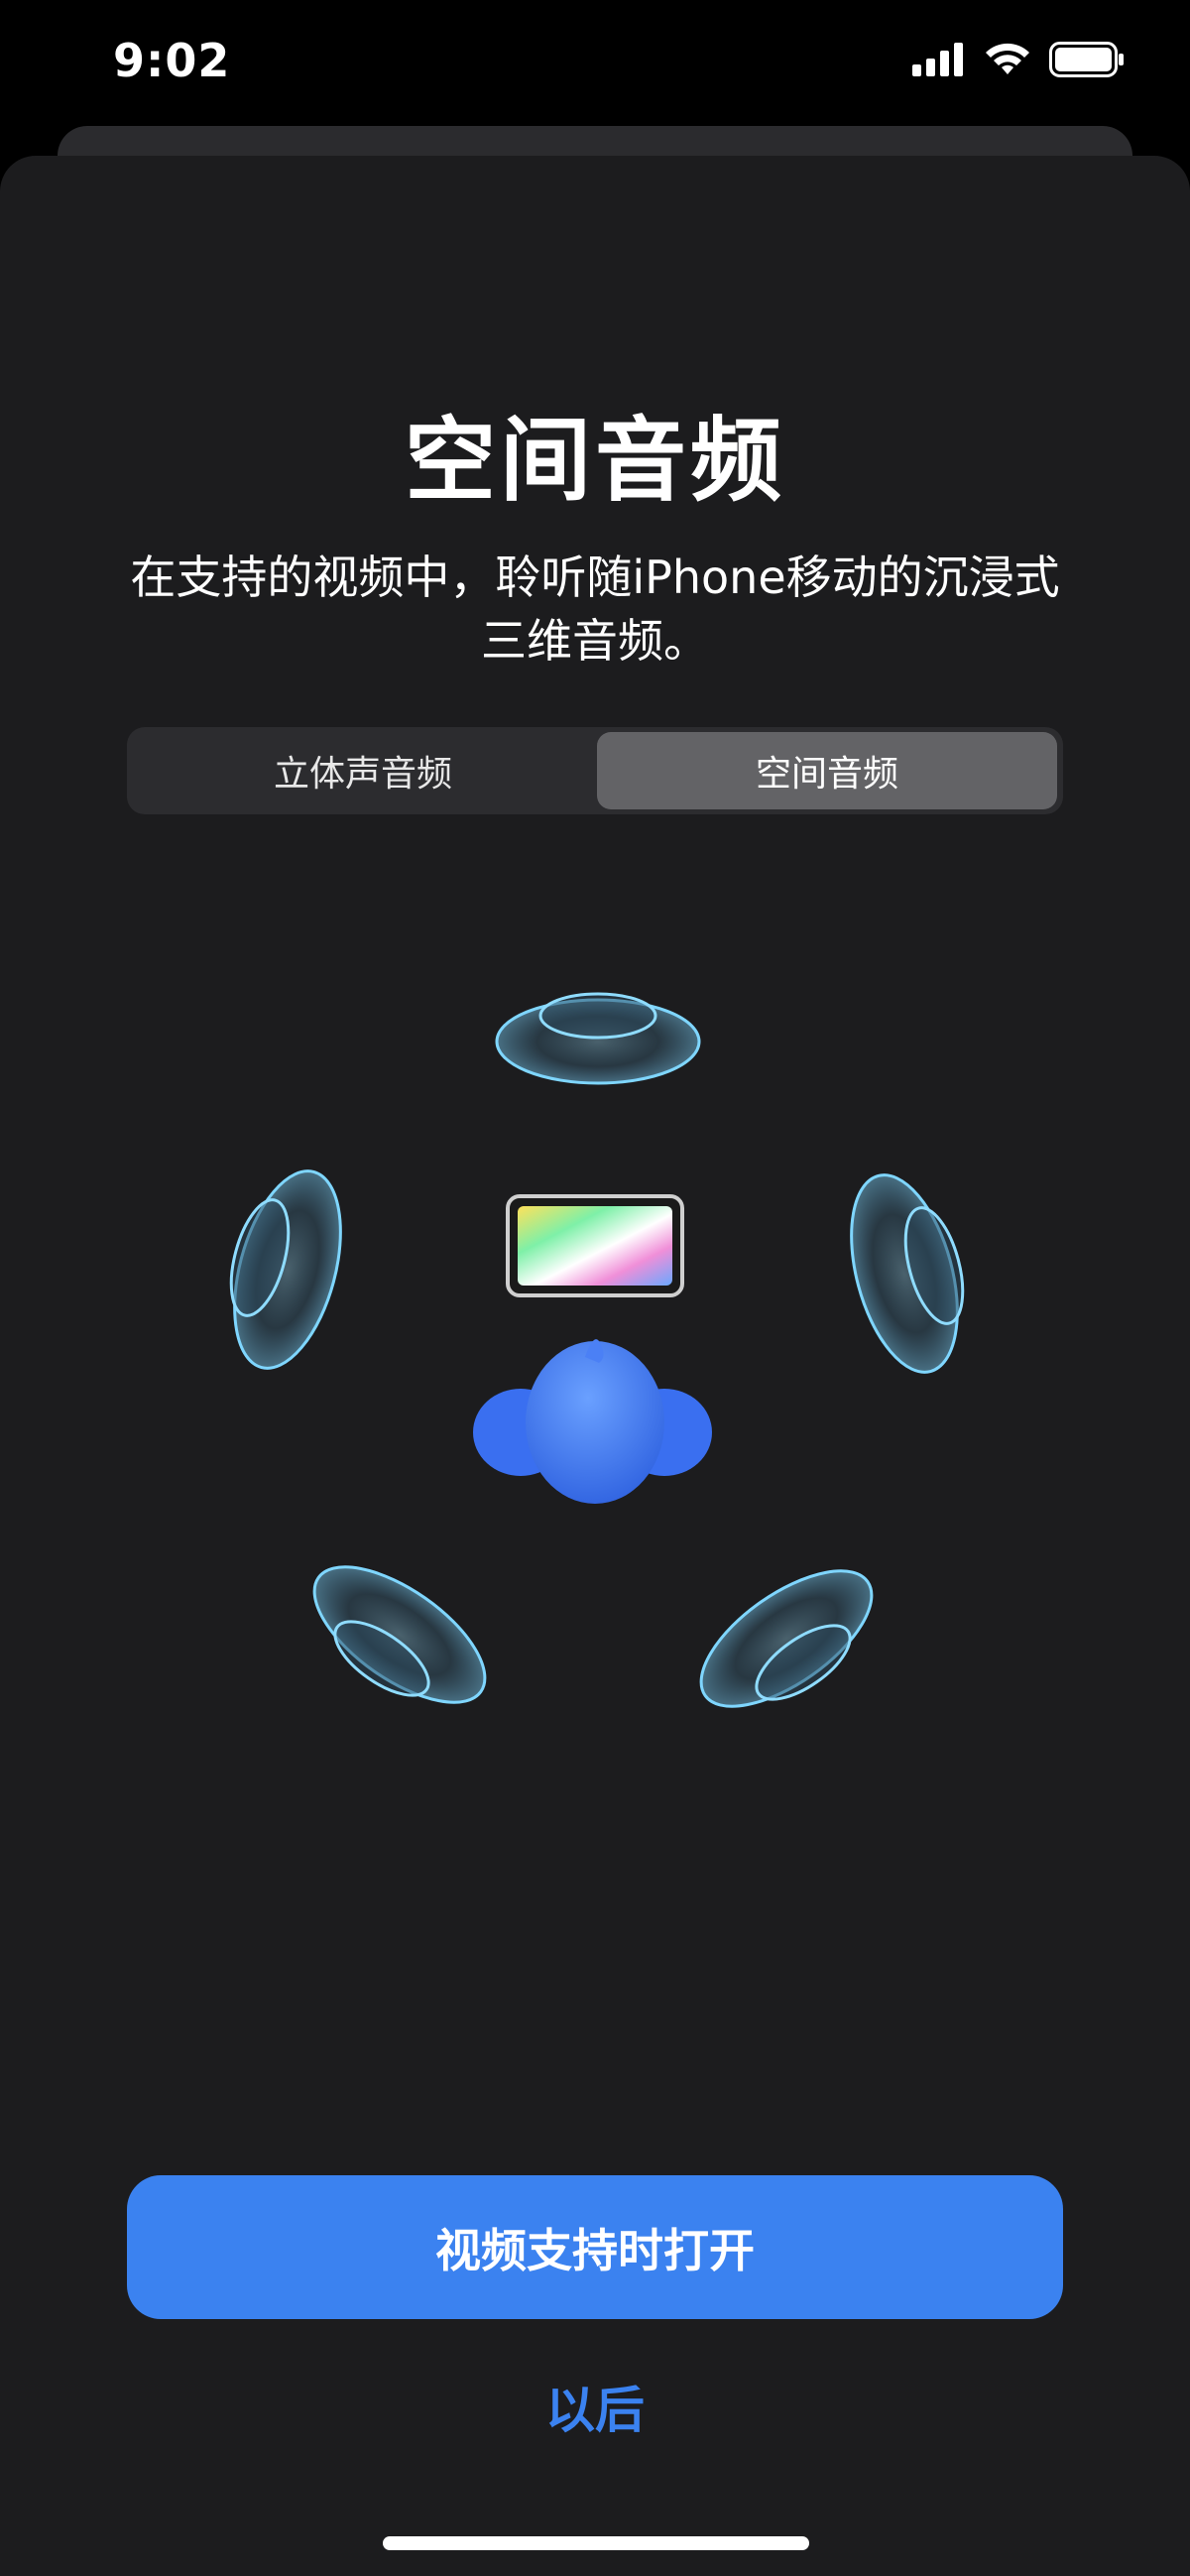  I want to click on segment-spatial-audio: 空间音频, so click(827, 770).